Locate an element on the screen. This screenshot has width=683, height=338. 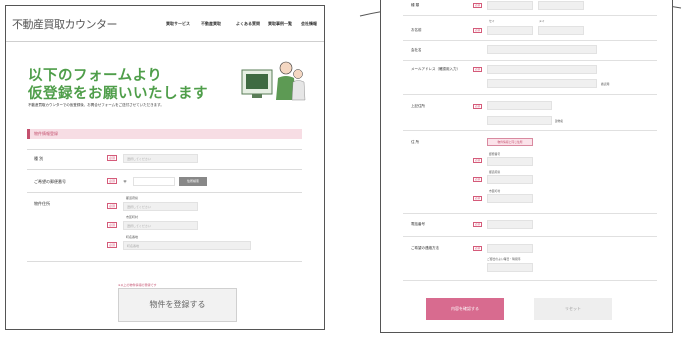
prefecture-input is located at coordinates (510, 179).